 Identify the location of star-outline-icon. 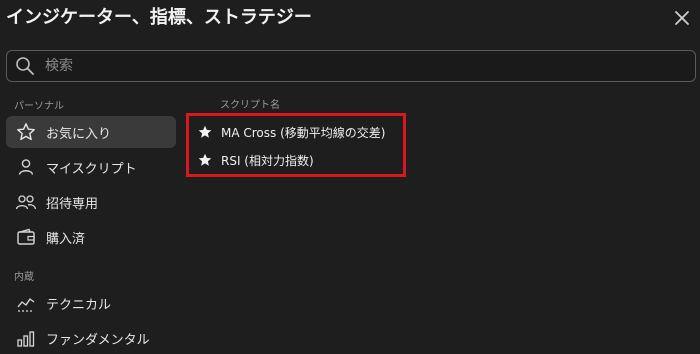
(26, 132).